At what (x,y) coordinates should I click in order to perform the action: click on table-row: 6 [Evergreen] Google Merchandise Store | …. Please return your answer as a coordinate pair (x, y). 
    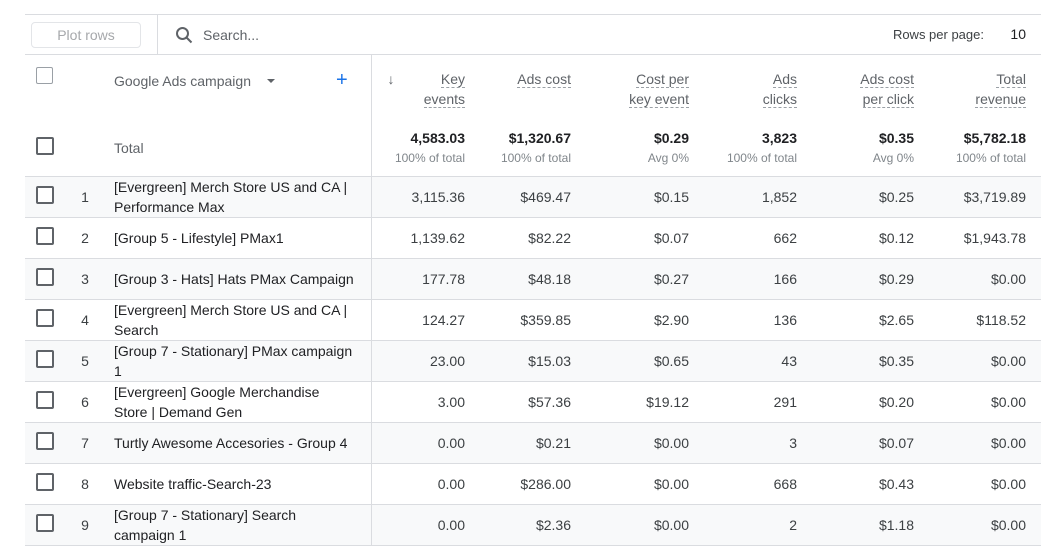
    Looking at the image, I should click on (533, 402).